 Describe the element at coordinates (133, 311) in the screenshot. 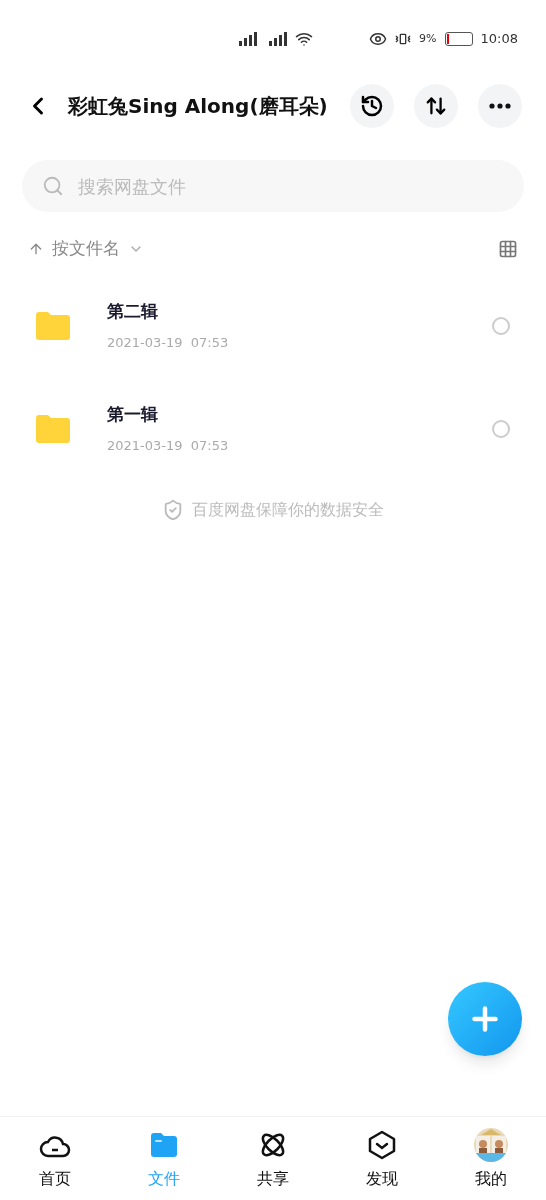

I see `folder-name: 第二辑` at that location.